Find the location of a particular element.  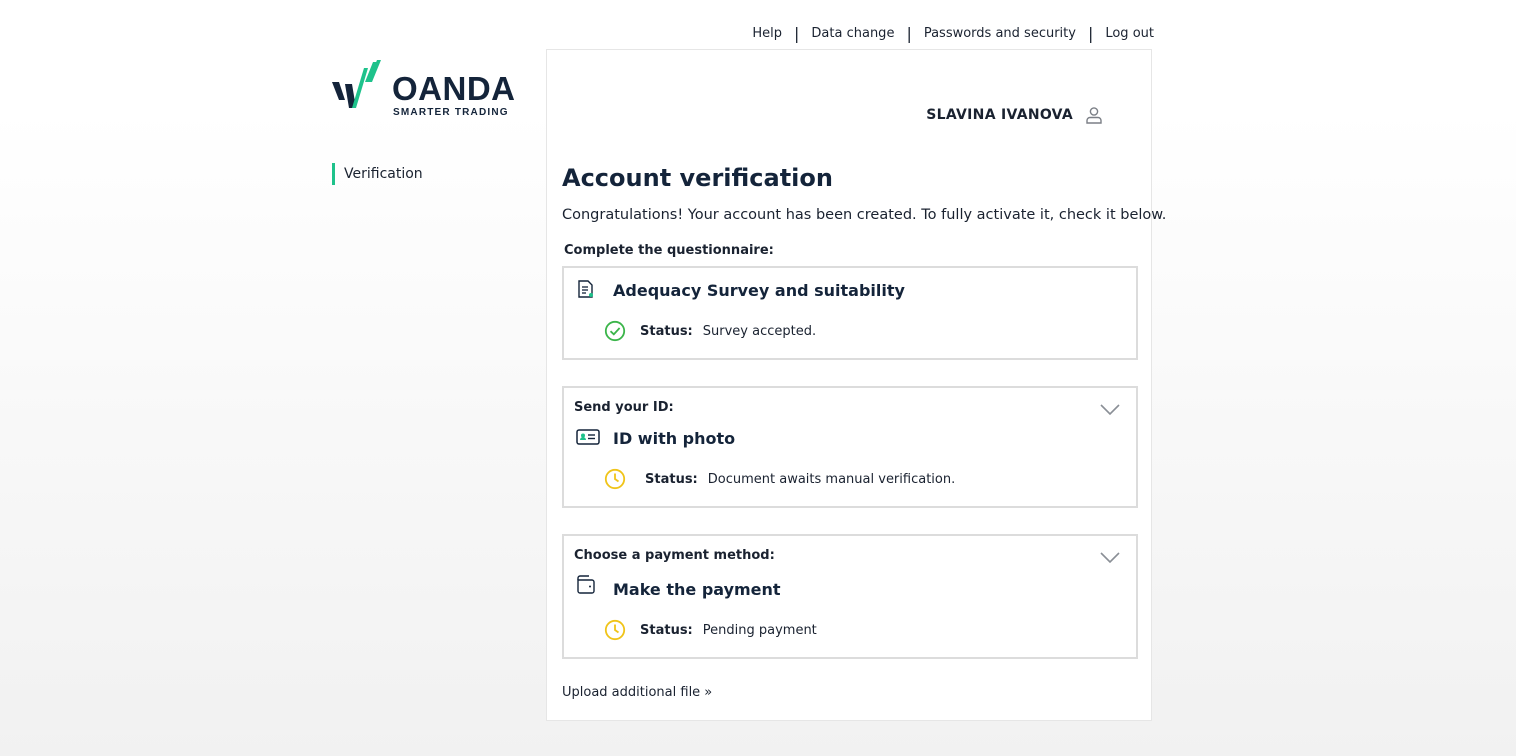

survey-status: Status: Survey accepted. is located at coordinates (710, 331).